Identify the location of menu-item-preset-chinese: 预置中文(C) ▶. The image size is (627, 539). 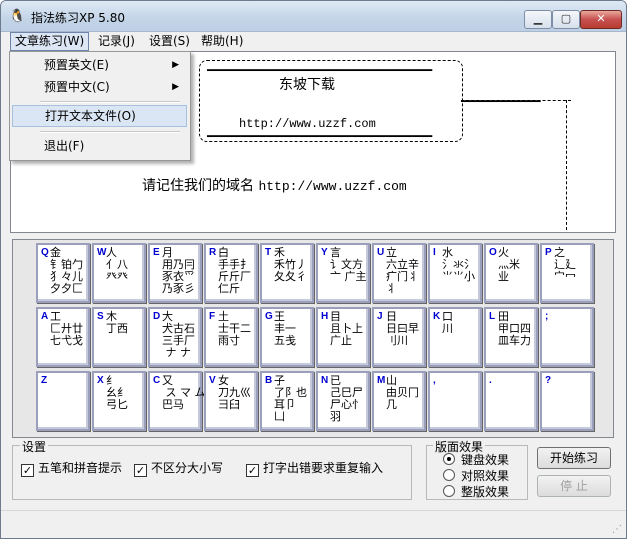
(99, 87).